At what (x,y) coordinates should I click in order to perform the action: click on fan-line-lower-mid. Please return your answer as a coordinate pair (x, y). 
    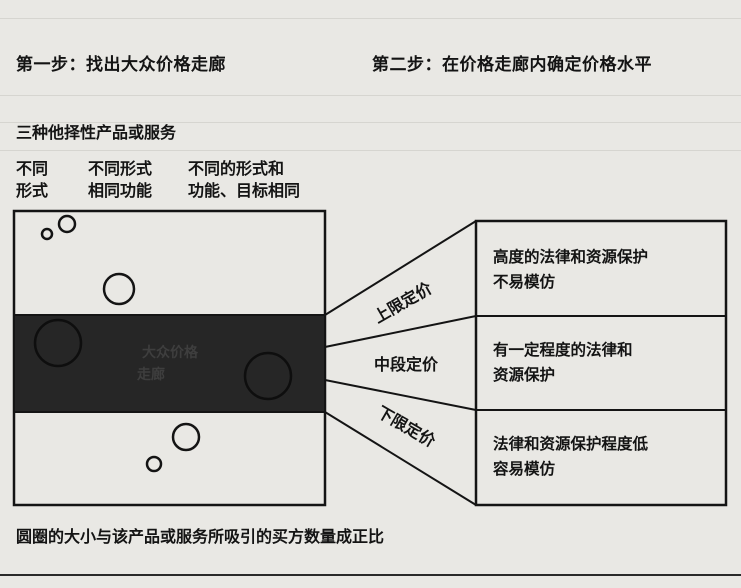
    Looking at the image, I should click on (400, 395).